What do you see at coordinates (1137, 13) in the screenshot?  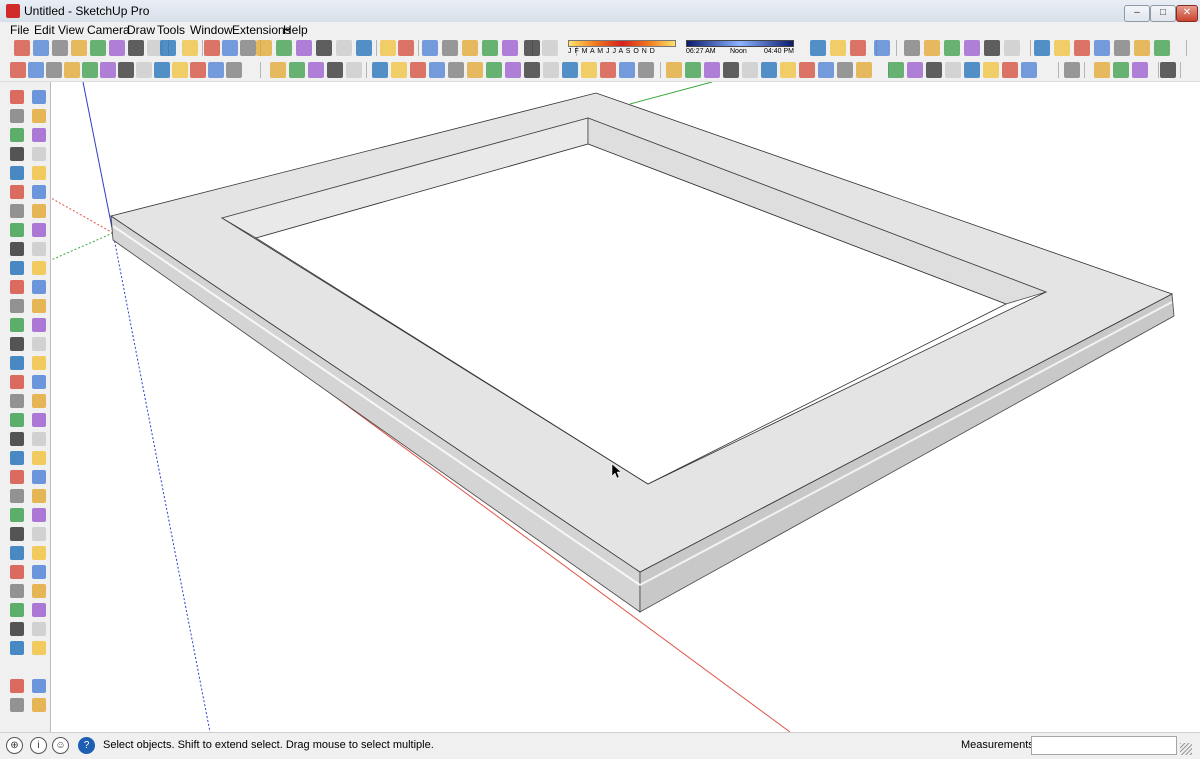 I see `minimize-button: –` at bounding box center [1137, 13].